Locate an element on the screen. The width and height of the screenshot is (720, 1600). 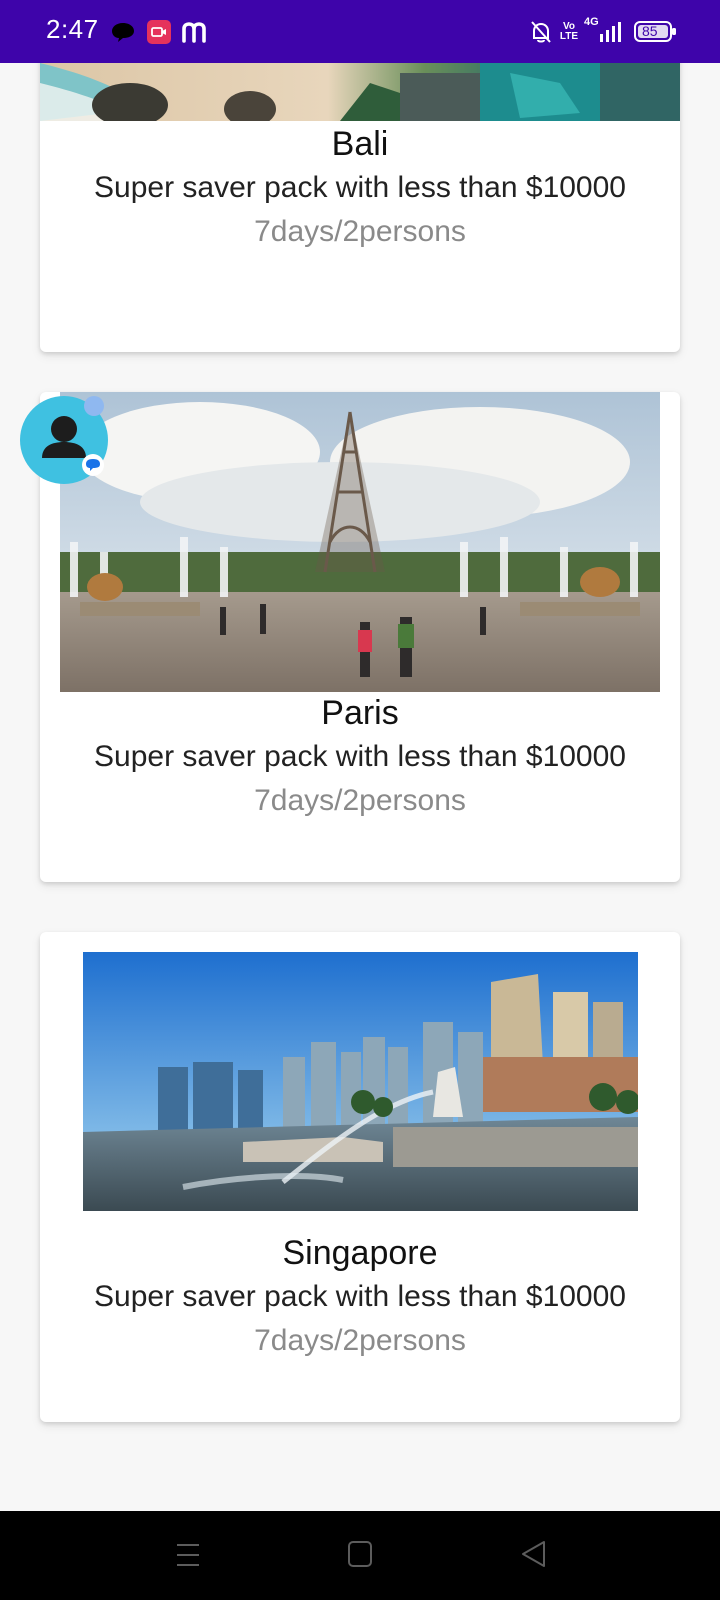
video-recorder-icon is located at coordinates (159, 32).